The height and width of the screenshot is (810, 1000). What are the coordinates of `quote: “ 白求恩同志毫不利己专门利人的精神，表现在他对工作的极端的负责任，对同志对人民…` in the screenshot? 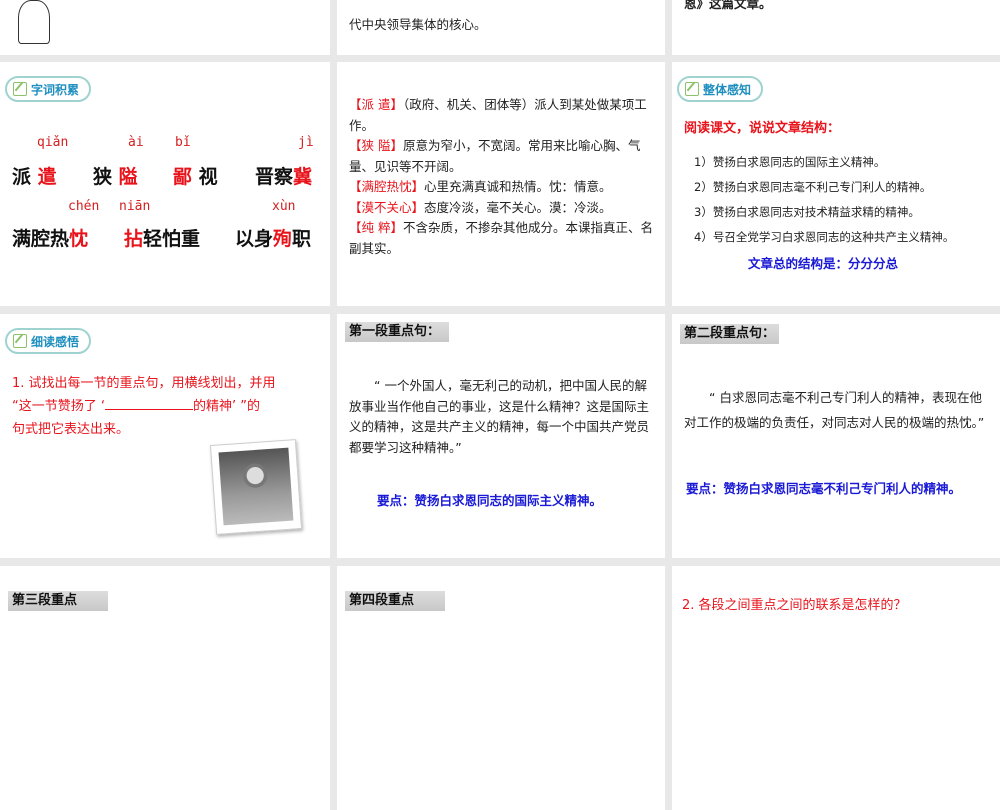 It's located at (834, 410).